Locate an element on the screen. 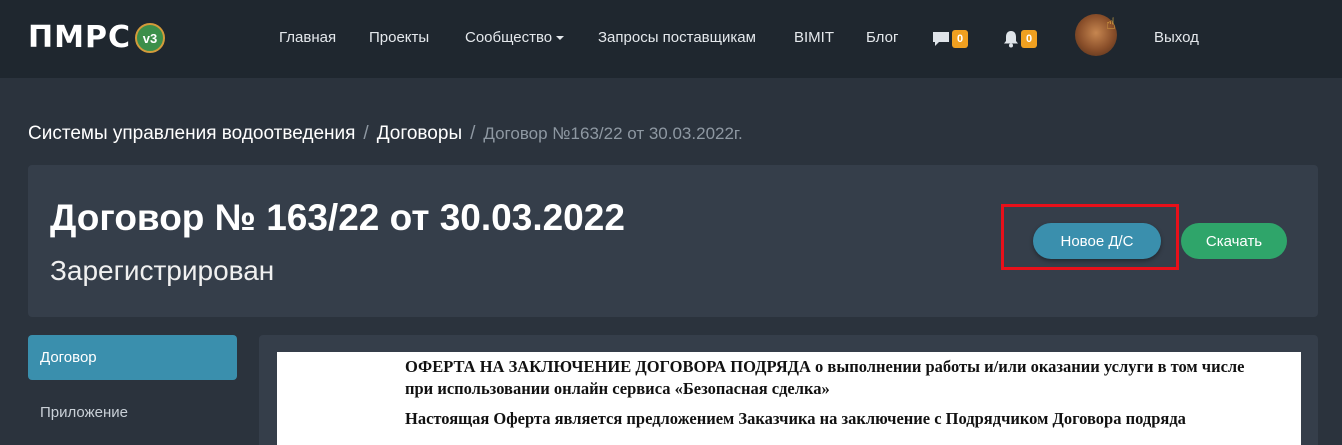 The height and width of the screenshot is (445, 1342). chat-icon is located at coordinates (941, 39).